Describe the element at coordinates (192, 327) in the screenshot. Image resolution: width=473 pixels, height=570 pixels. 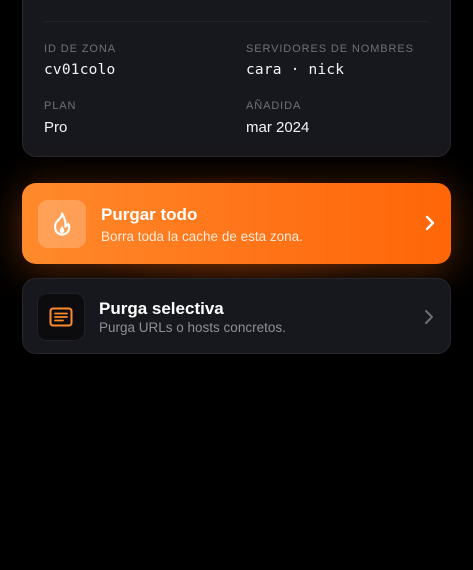
I see `purge-selective-subtitle: Purga URLs o hosts concretos.` at that location.